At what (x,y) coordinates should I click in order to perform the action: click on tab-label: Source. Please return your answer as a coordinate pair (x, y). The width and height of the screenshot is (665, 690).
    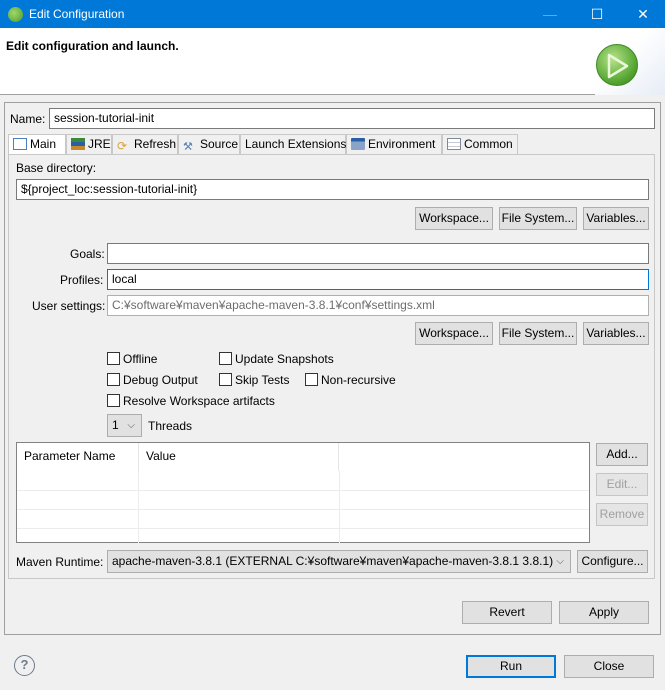
    Looking at the image, I should click on (219, 144).